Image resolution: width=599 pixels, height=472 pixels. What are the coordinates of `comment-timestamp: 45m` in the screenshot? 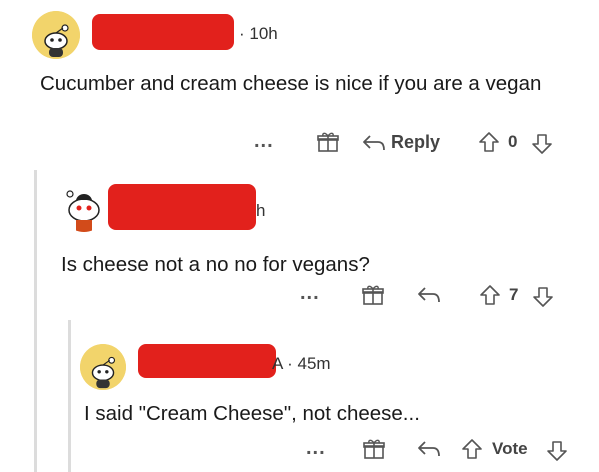 It's located at (314, 363).